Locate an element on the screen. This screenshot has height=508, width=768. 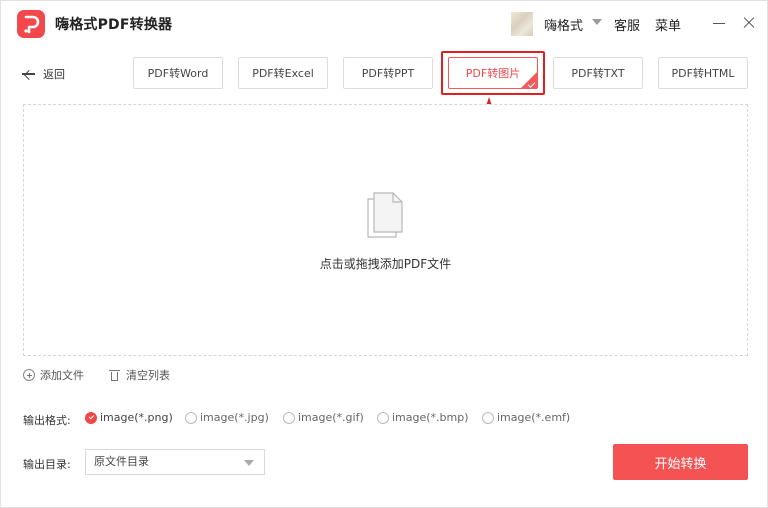
app-logo-icon is located at coordinates (31, 24).